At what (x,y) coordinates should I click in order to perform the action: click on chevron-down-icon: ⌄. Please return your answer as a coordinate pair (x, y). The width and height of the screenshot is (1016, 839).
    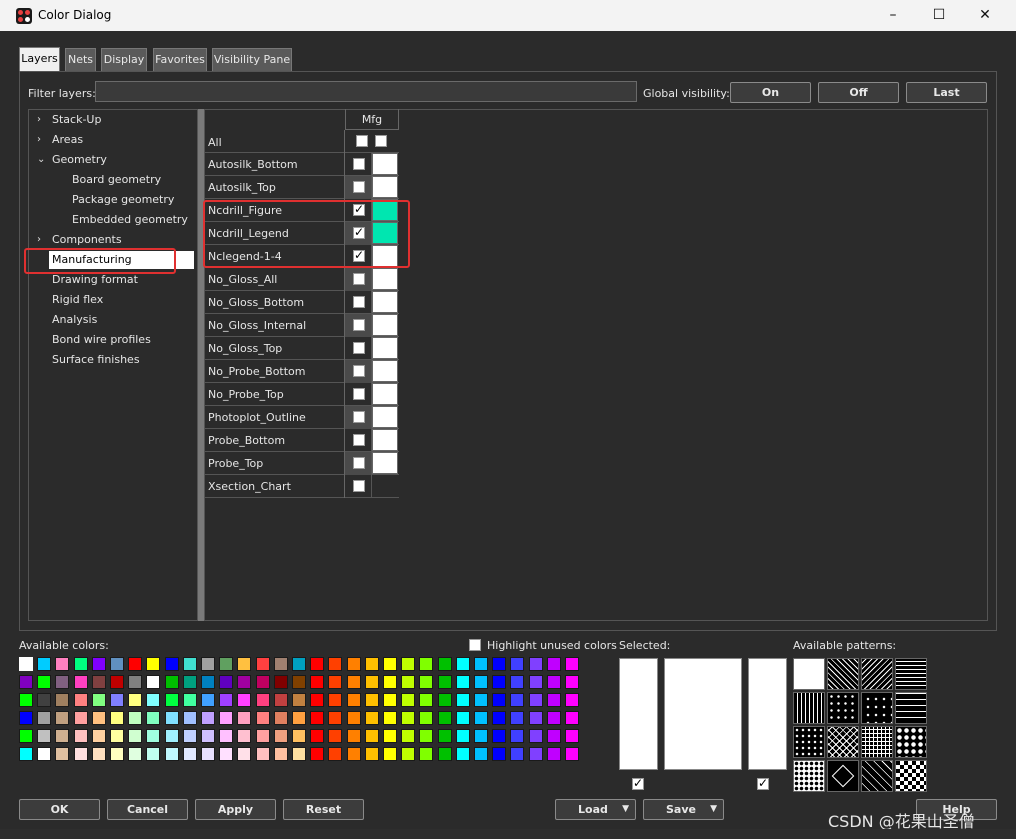
    Looking at the image, I should click on (41, 160).